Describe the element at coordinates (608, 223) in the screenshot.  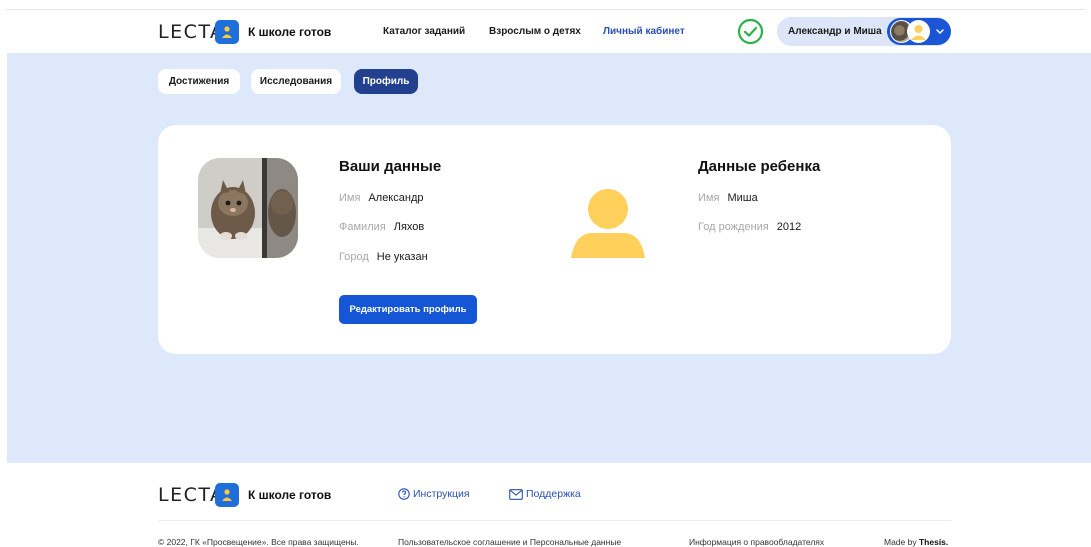
I see `child-avatar-placeholder-icon` at that location.